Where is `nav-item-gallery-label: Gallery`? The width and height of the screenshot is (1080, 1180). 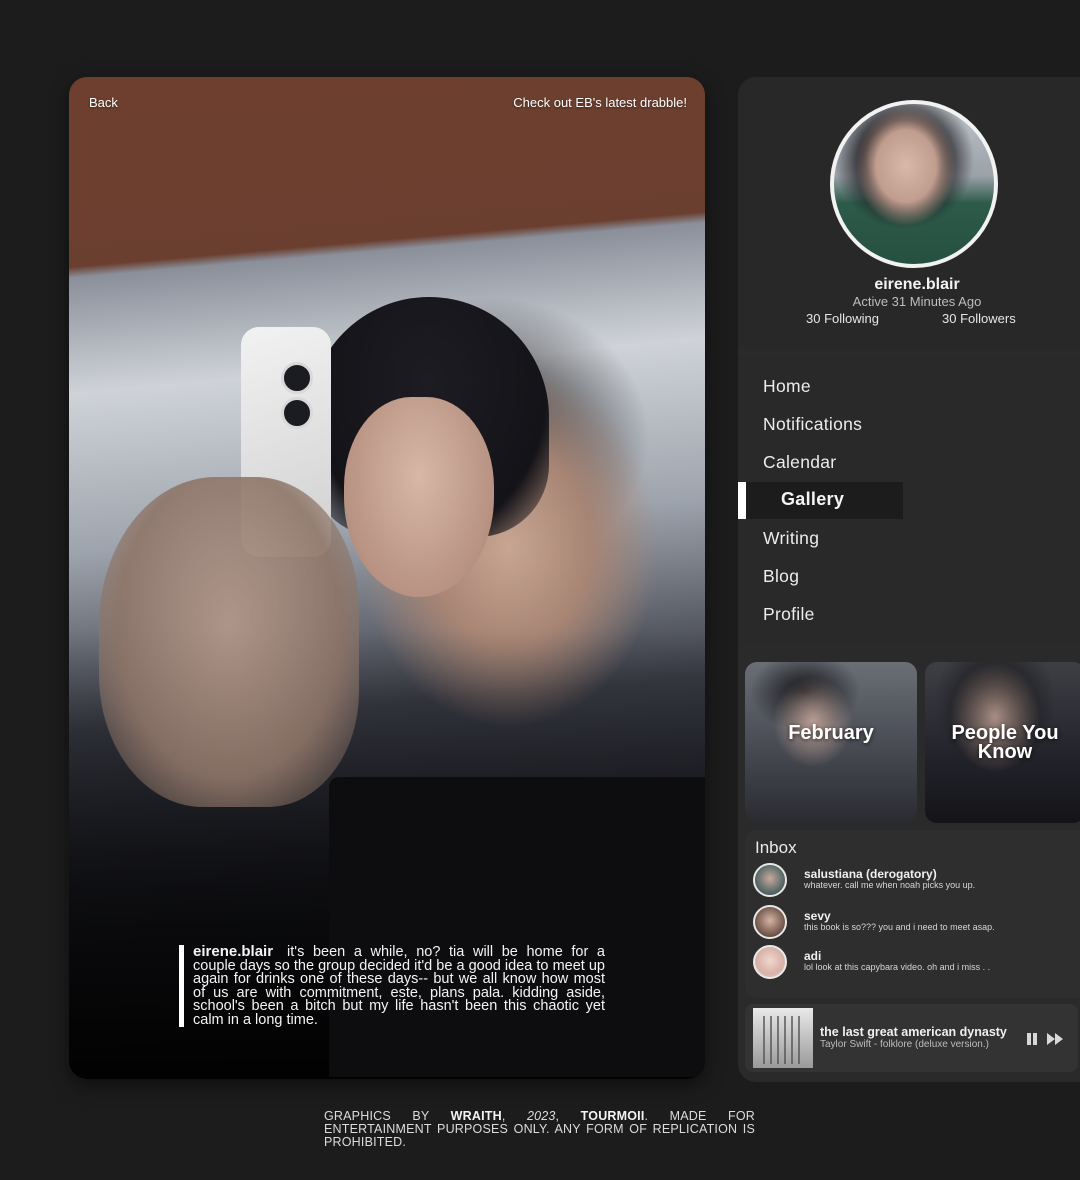 nav-item-gallery-label: Gallery is located at coordinates (813, 499).